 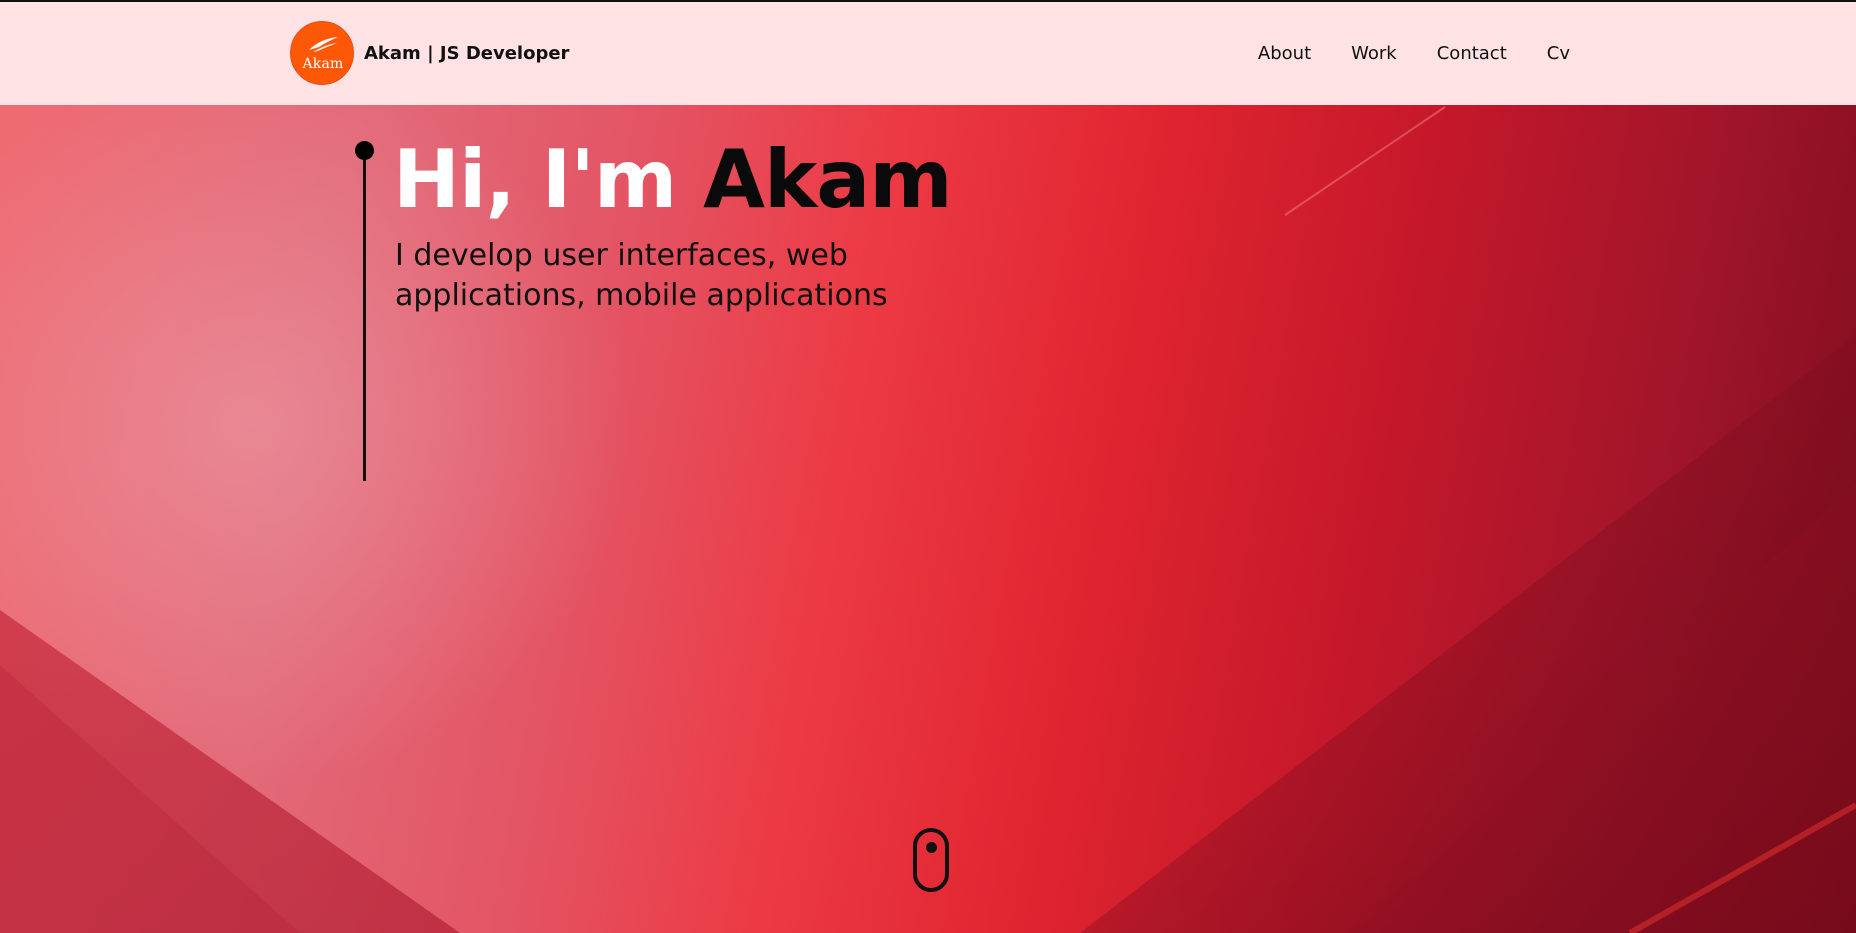 What do you see at coordinates (1374, 53) in the screenshot?
I see `nav-work-link: Work` at bounding box center [1374, 53].